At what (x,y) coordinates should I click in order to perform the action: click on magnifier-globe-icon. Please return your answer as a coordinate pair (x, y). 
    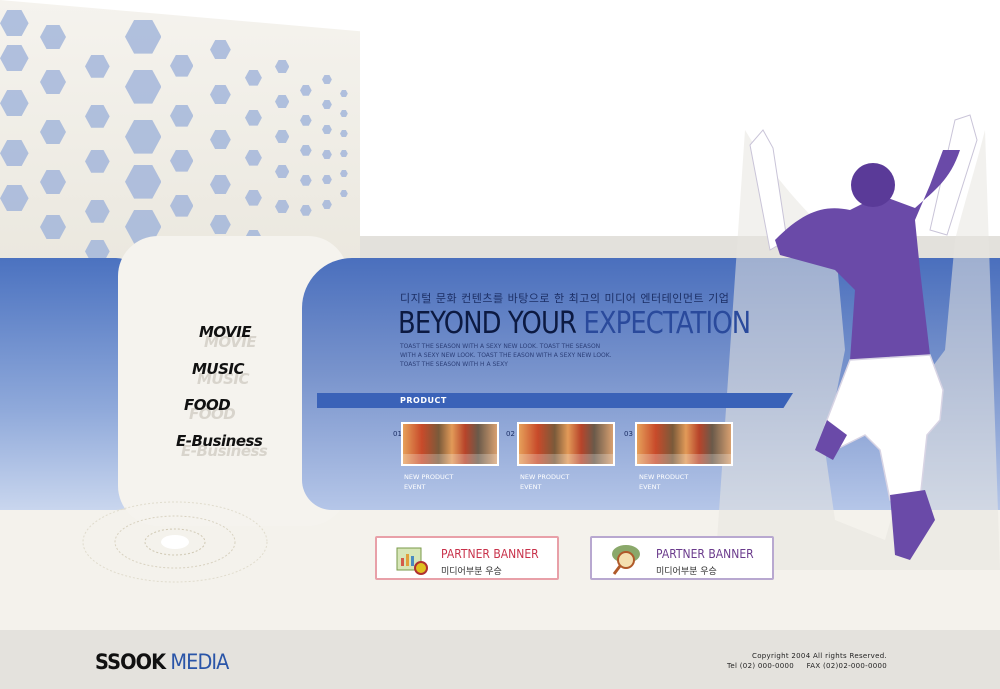
    Looking at the image, I should click on (626, 560).